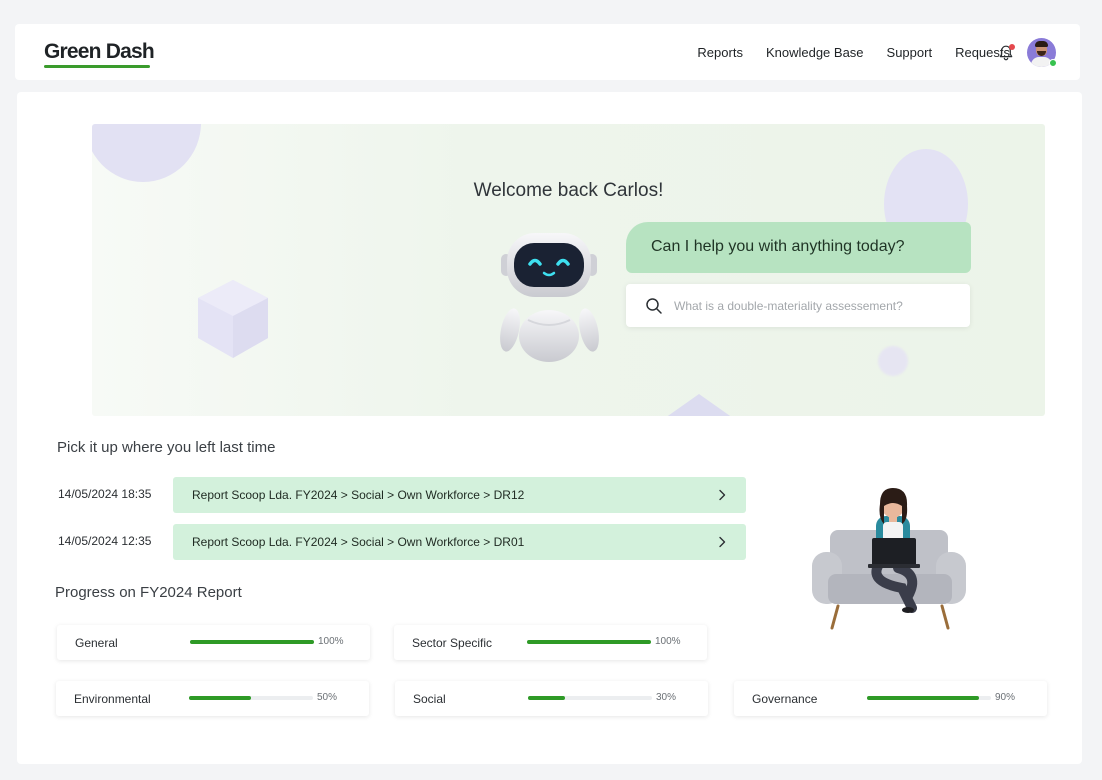  I want to click on progress-label: Governance, so click(785, 699).